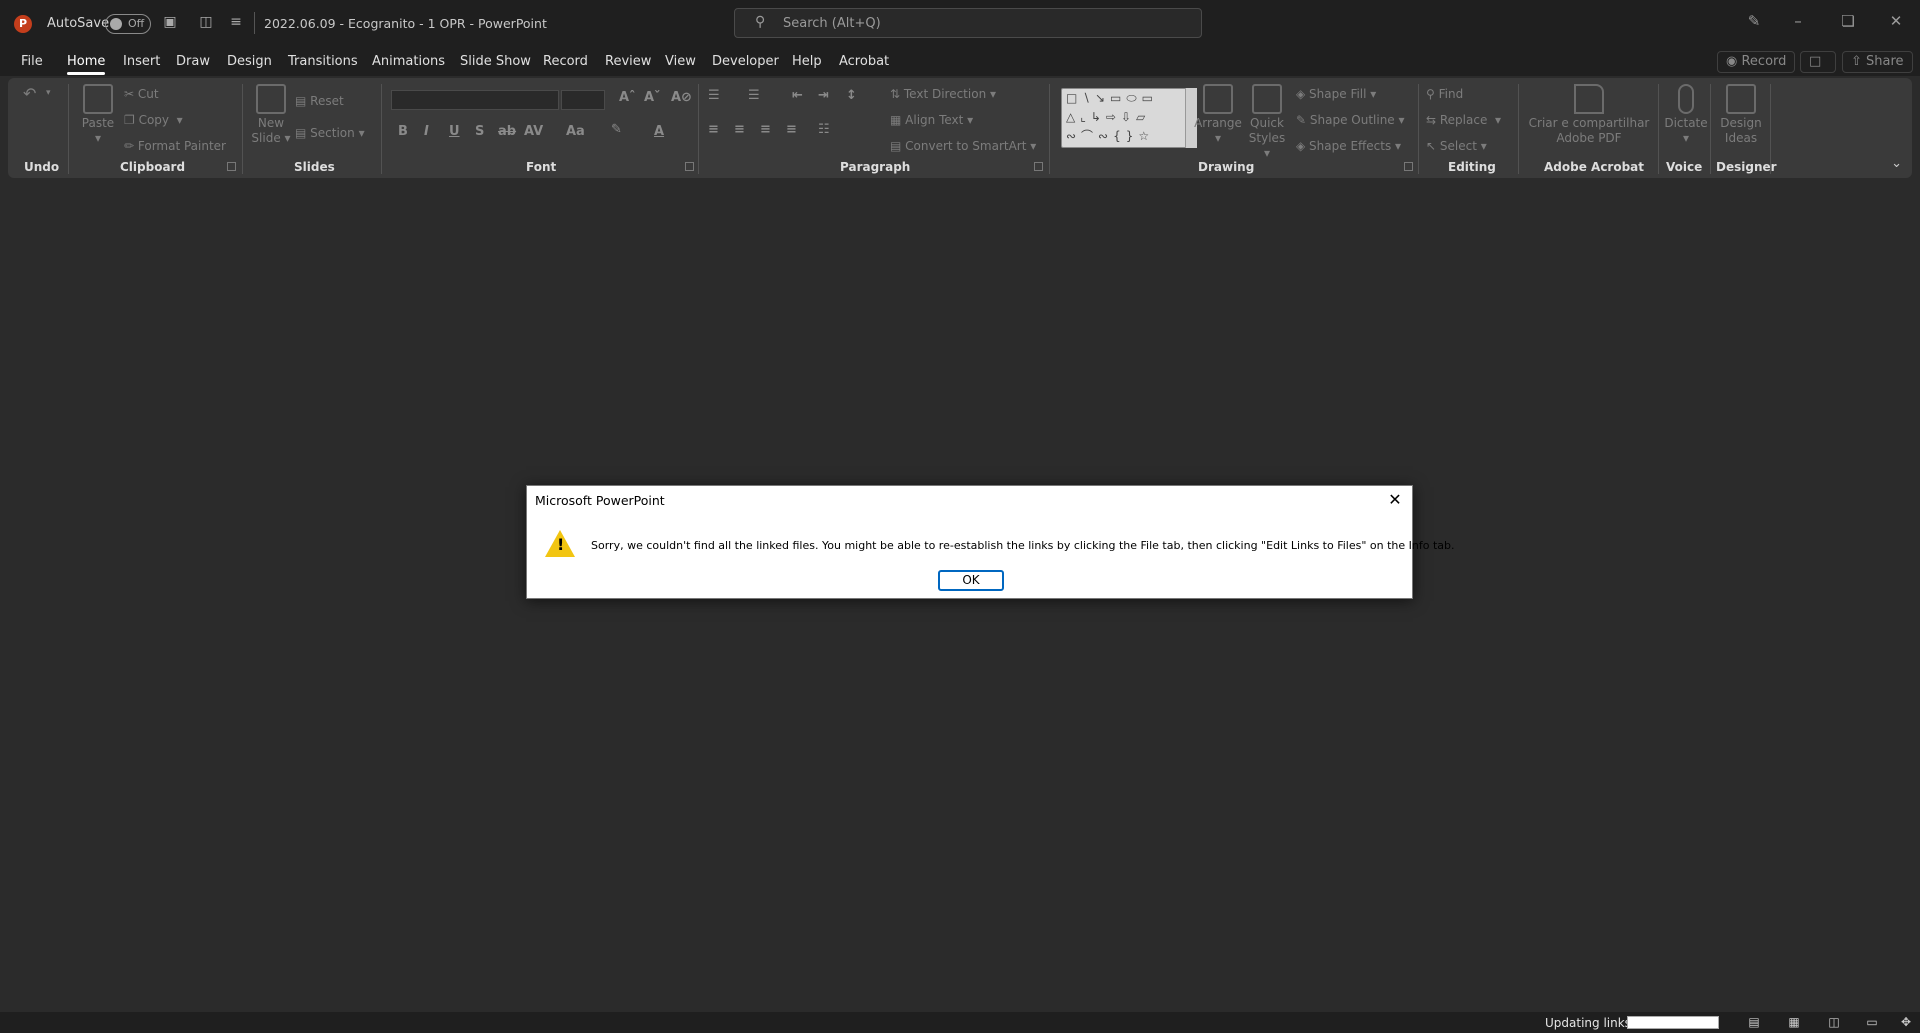 The width and height of the screenshot is (1920, 1033). Describe the element at coordinates (1395, 500) in the screenshot. I see `dialog-close-icon: ✕` at that location.